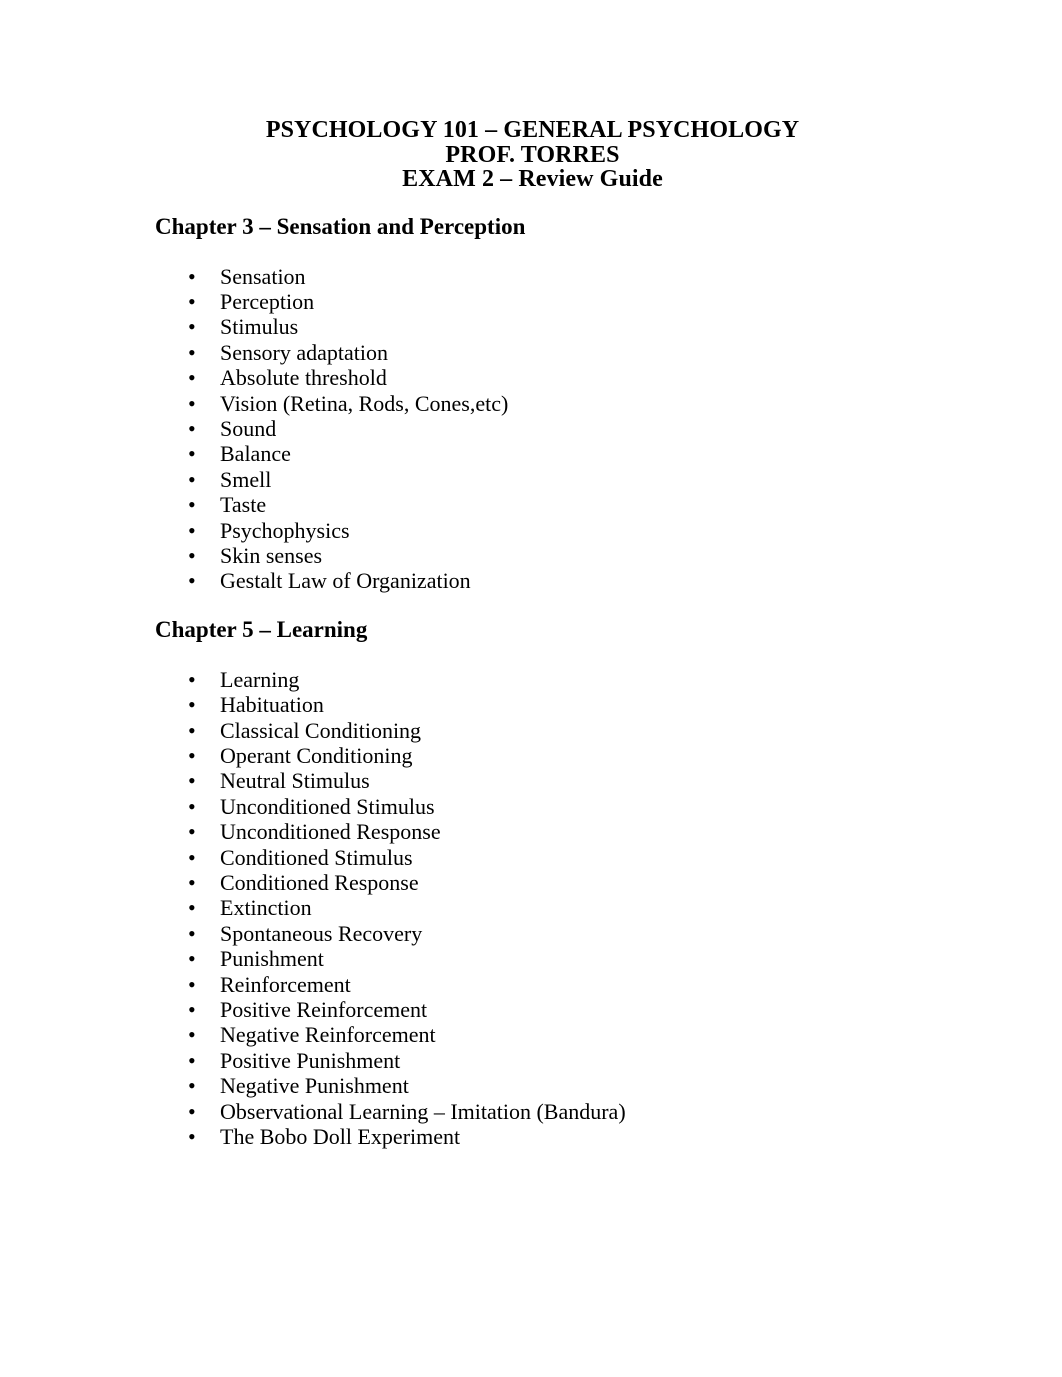 The height and width of the screenshot is (1377, 1062). I want to click on list-item-label: Balance, so click(255, 454).